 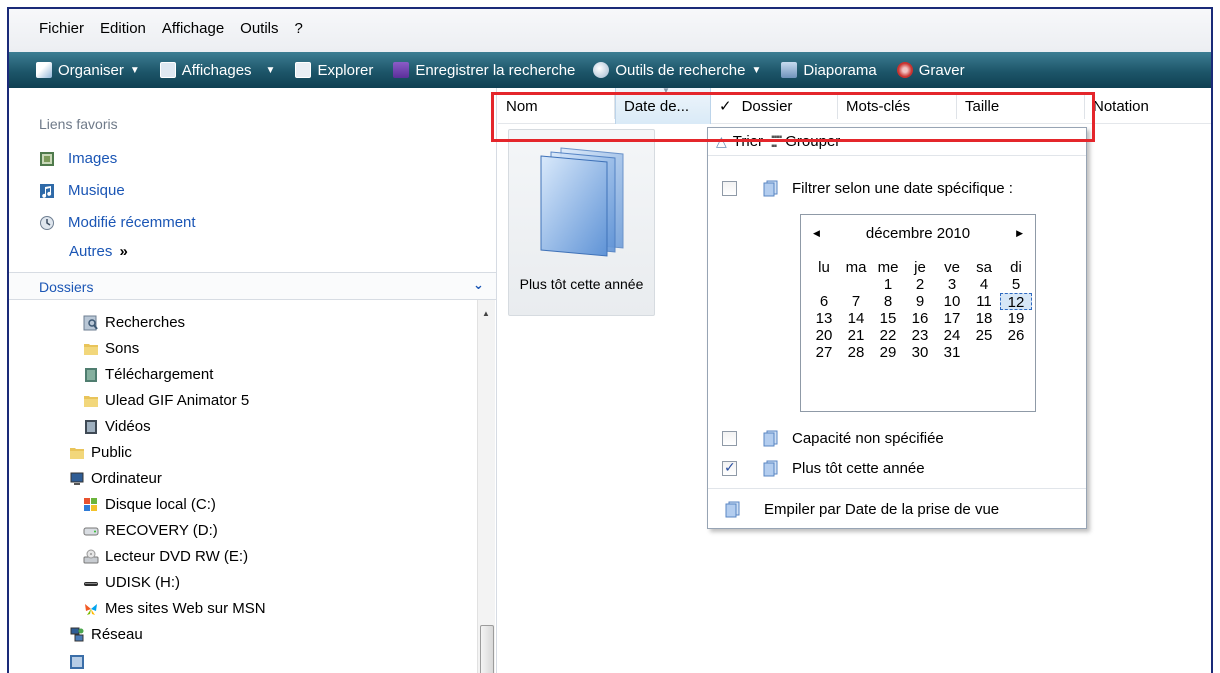 I want to click on calendar-day: 6, so click(x=824, y=301).